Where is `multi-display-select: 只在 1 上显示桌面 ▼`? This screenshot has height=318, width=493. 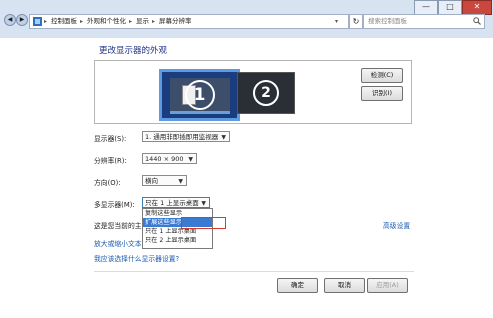
multi-display-select: 只在 1 上显示桌面 ▼ is located at coordinates (176, 202).